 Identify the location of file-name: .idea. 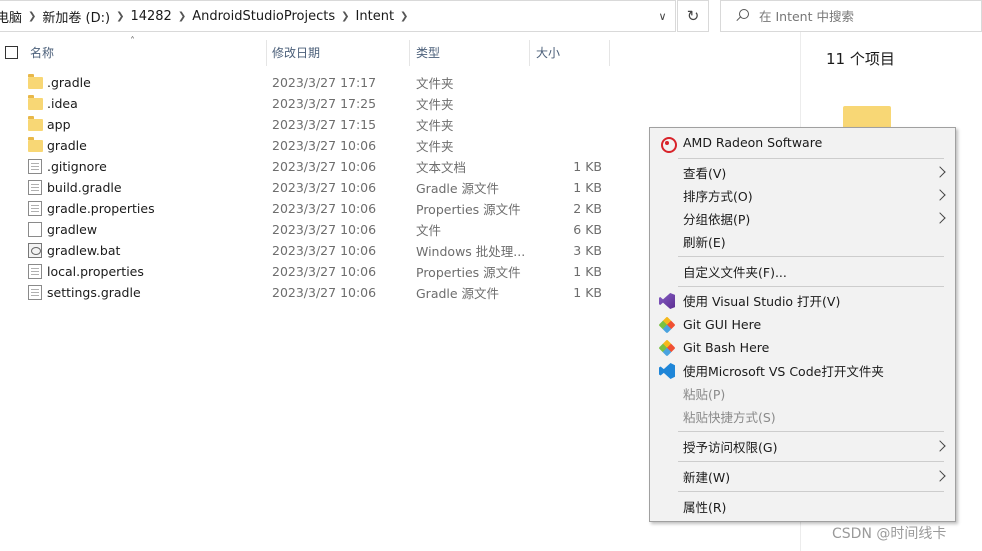
(62, 103).